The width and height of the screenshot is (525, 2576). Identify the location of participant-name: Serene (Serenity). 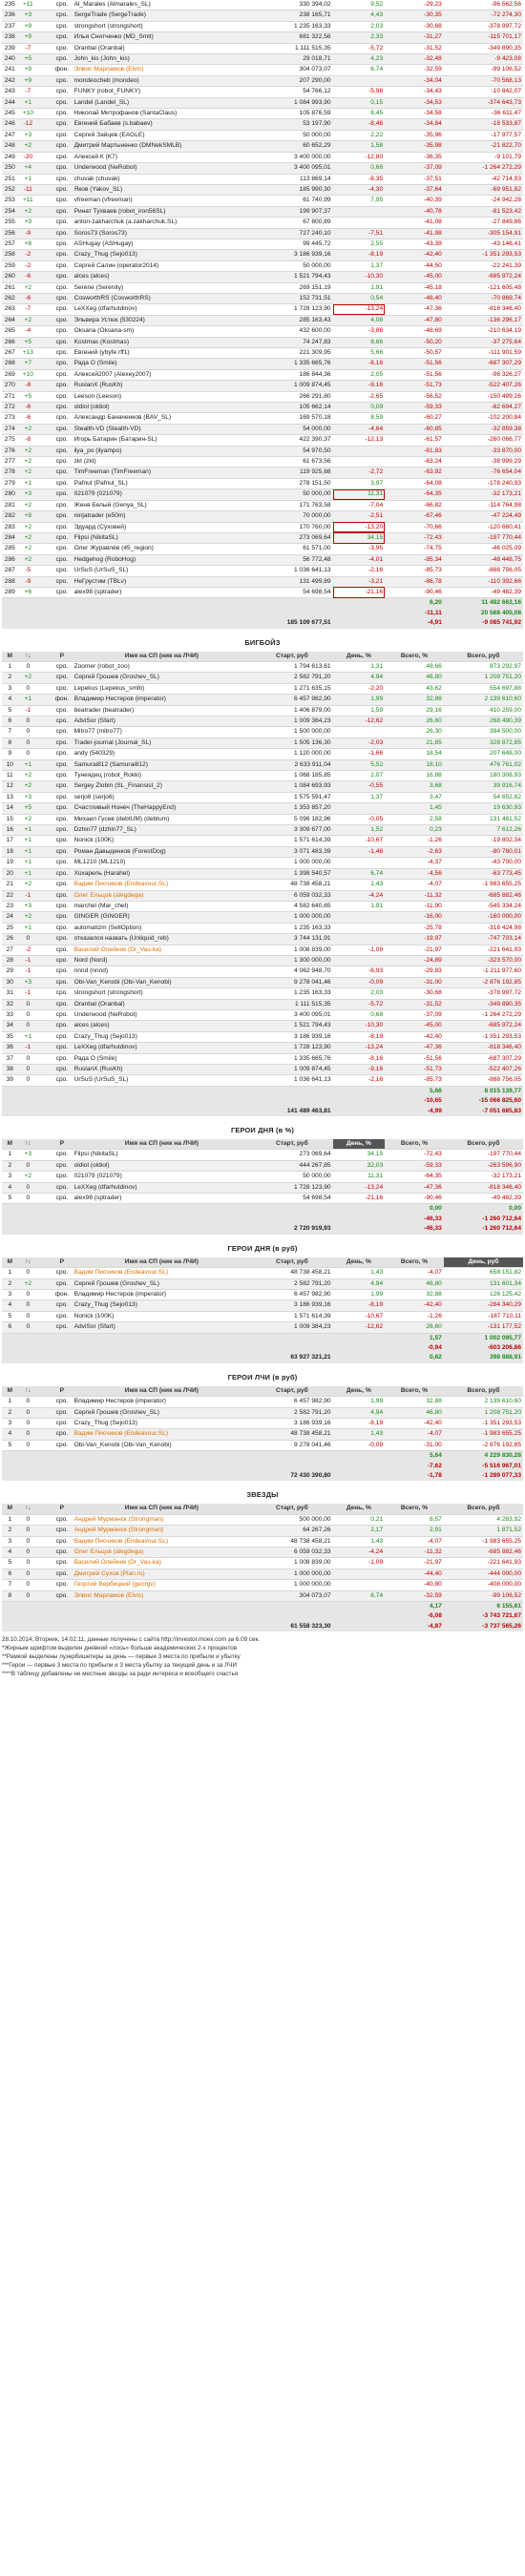
(162, 288).